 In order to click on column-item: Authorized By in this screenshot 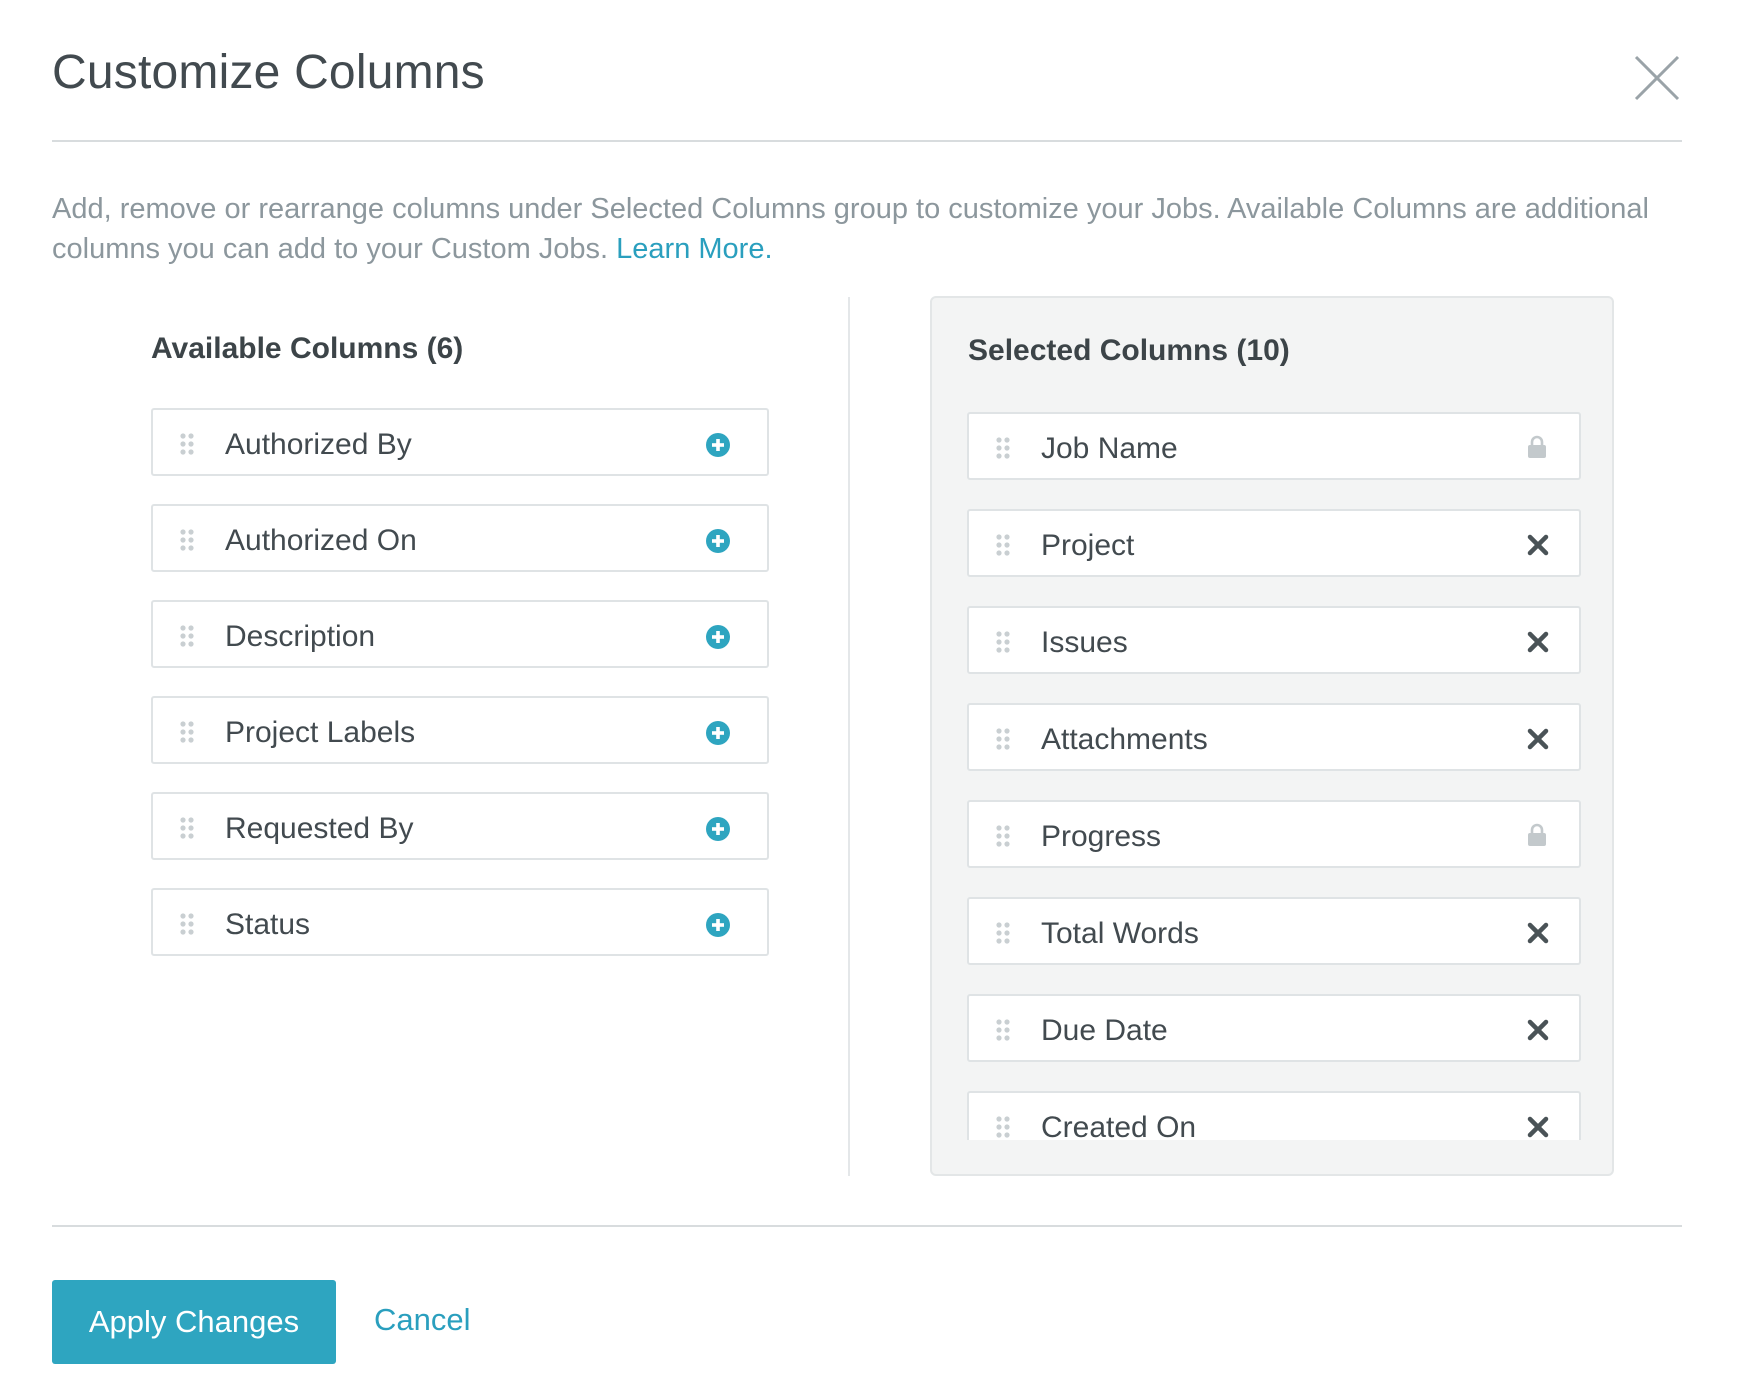, I will do `click(460, 442)`.